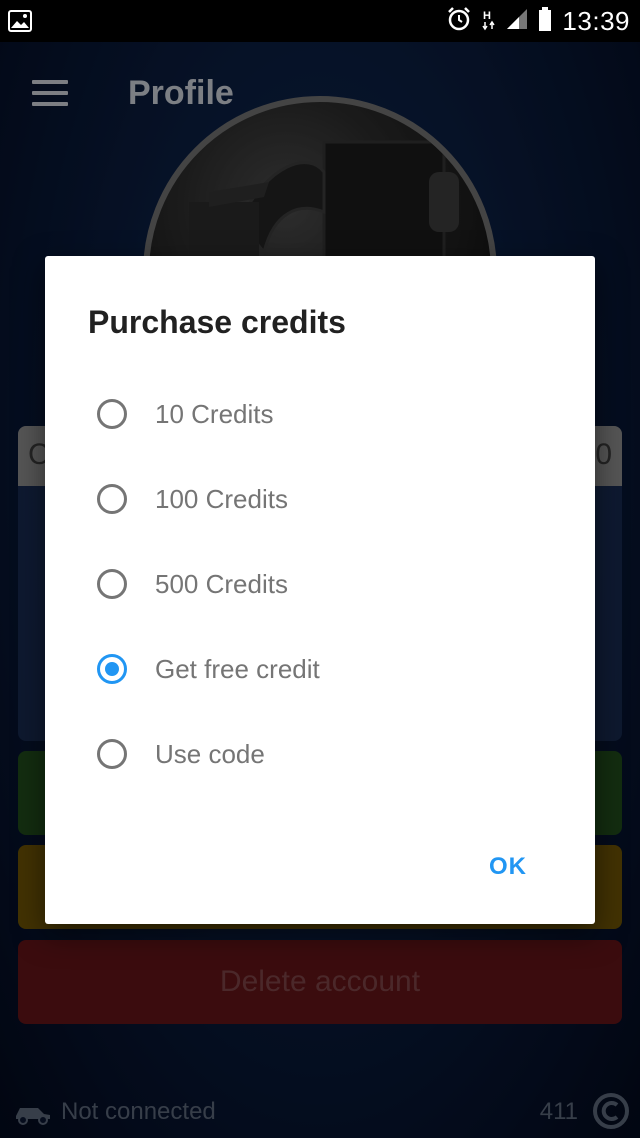 Image resolution: width=640 pixels, height=1138 pixels. What do you see at coordinates (459, 21) in the screenshot?
I see `alarm-icon` at bounding box center [459, 21].